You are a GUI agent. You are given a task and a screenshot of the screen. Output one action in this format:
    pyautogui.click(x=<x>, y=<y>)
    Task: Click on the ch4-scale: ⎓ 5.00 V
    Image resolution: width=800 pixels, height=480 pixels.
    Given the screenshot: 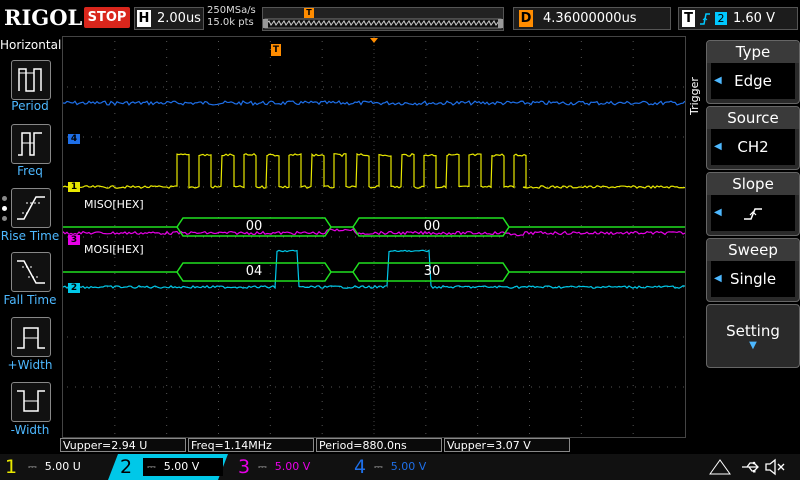 What is the action you would take?
    pyautogui.click(x=414, y=467)
    